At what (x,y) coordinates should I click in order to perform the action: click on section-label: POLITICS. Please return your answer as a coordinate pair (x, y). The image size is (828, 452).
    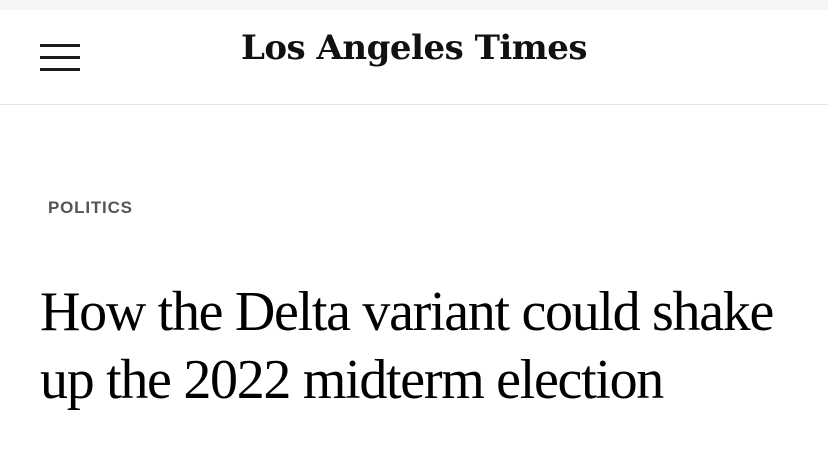
    Looking at the image, I should click on (90, 208).